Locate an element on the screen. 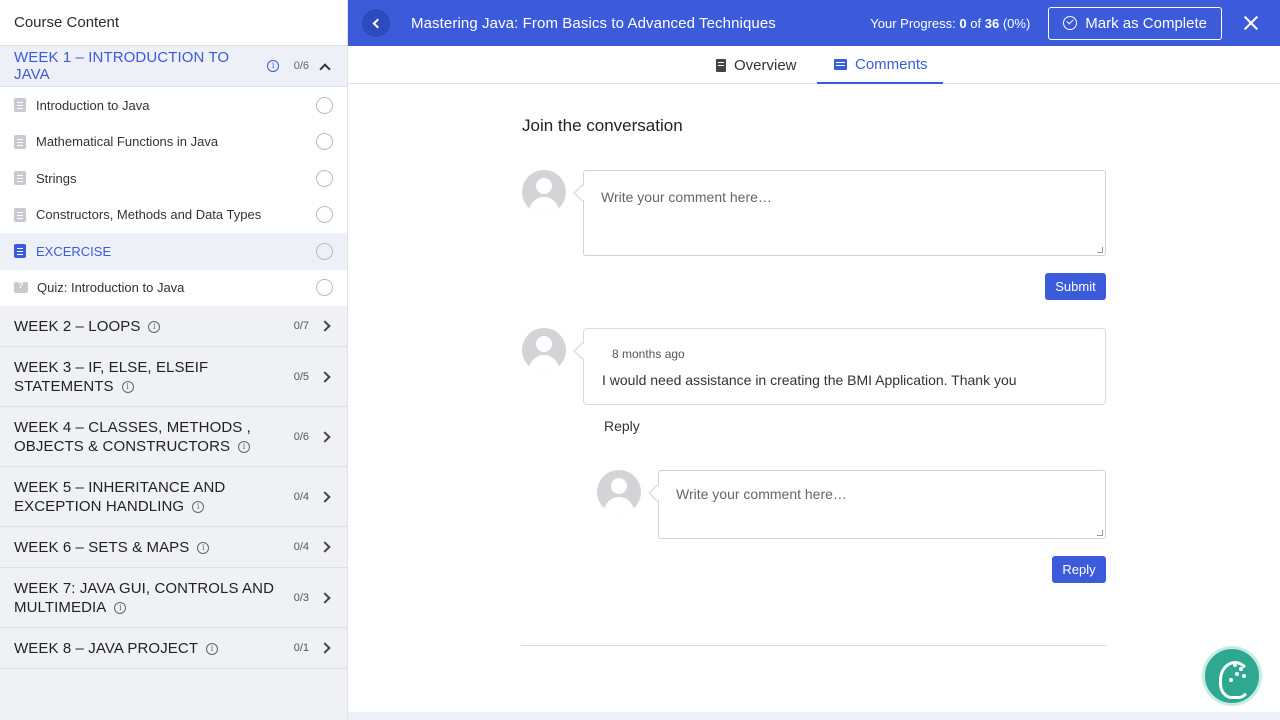  week-6-header: WEEK 6 – SETS & MAPS i 0/4 is located at coordinates (173, 547).